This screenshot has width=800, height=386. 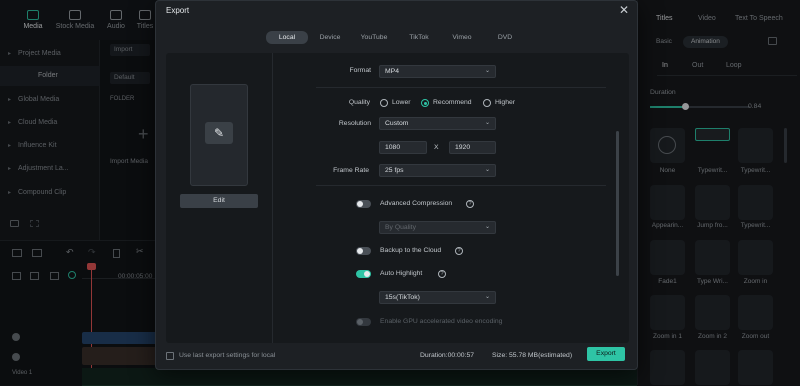 What do you see at coordinates (452, 102) in the screenshot?
I see `quality-recommend-label: Recommend` at bounding box center [452, 102].